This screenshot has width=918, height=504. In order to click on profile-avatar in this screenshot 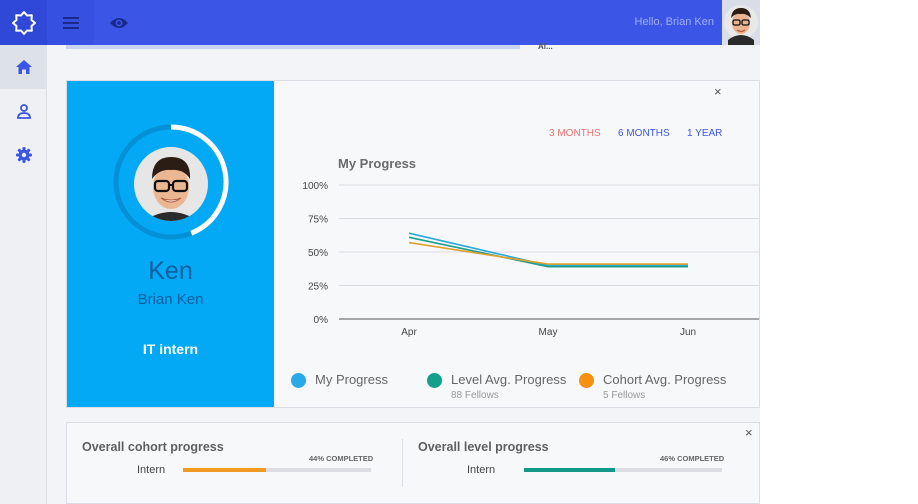, I will do `click(171, 184)`.